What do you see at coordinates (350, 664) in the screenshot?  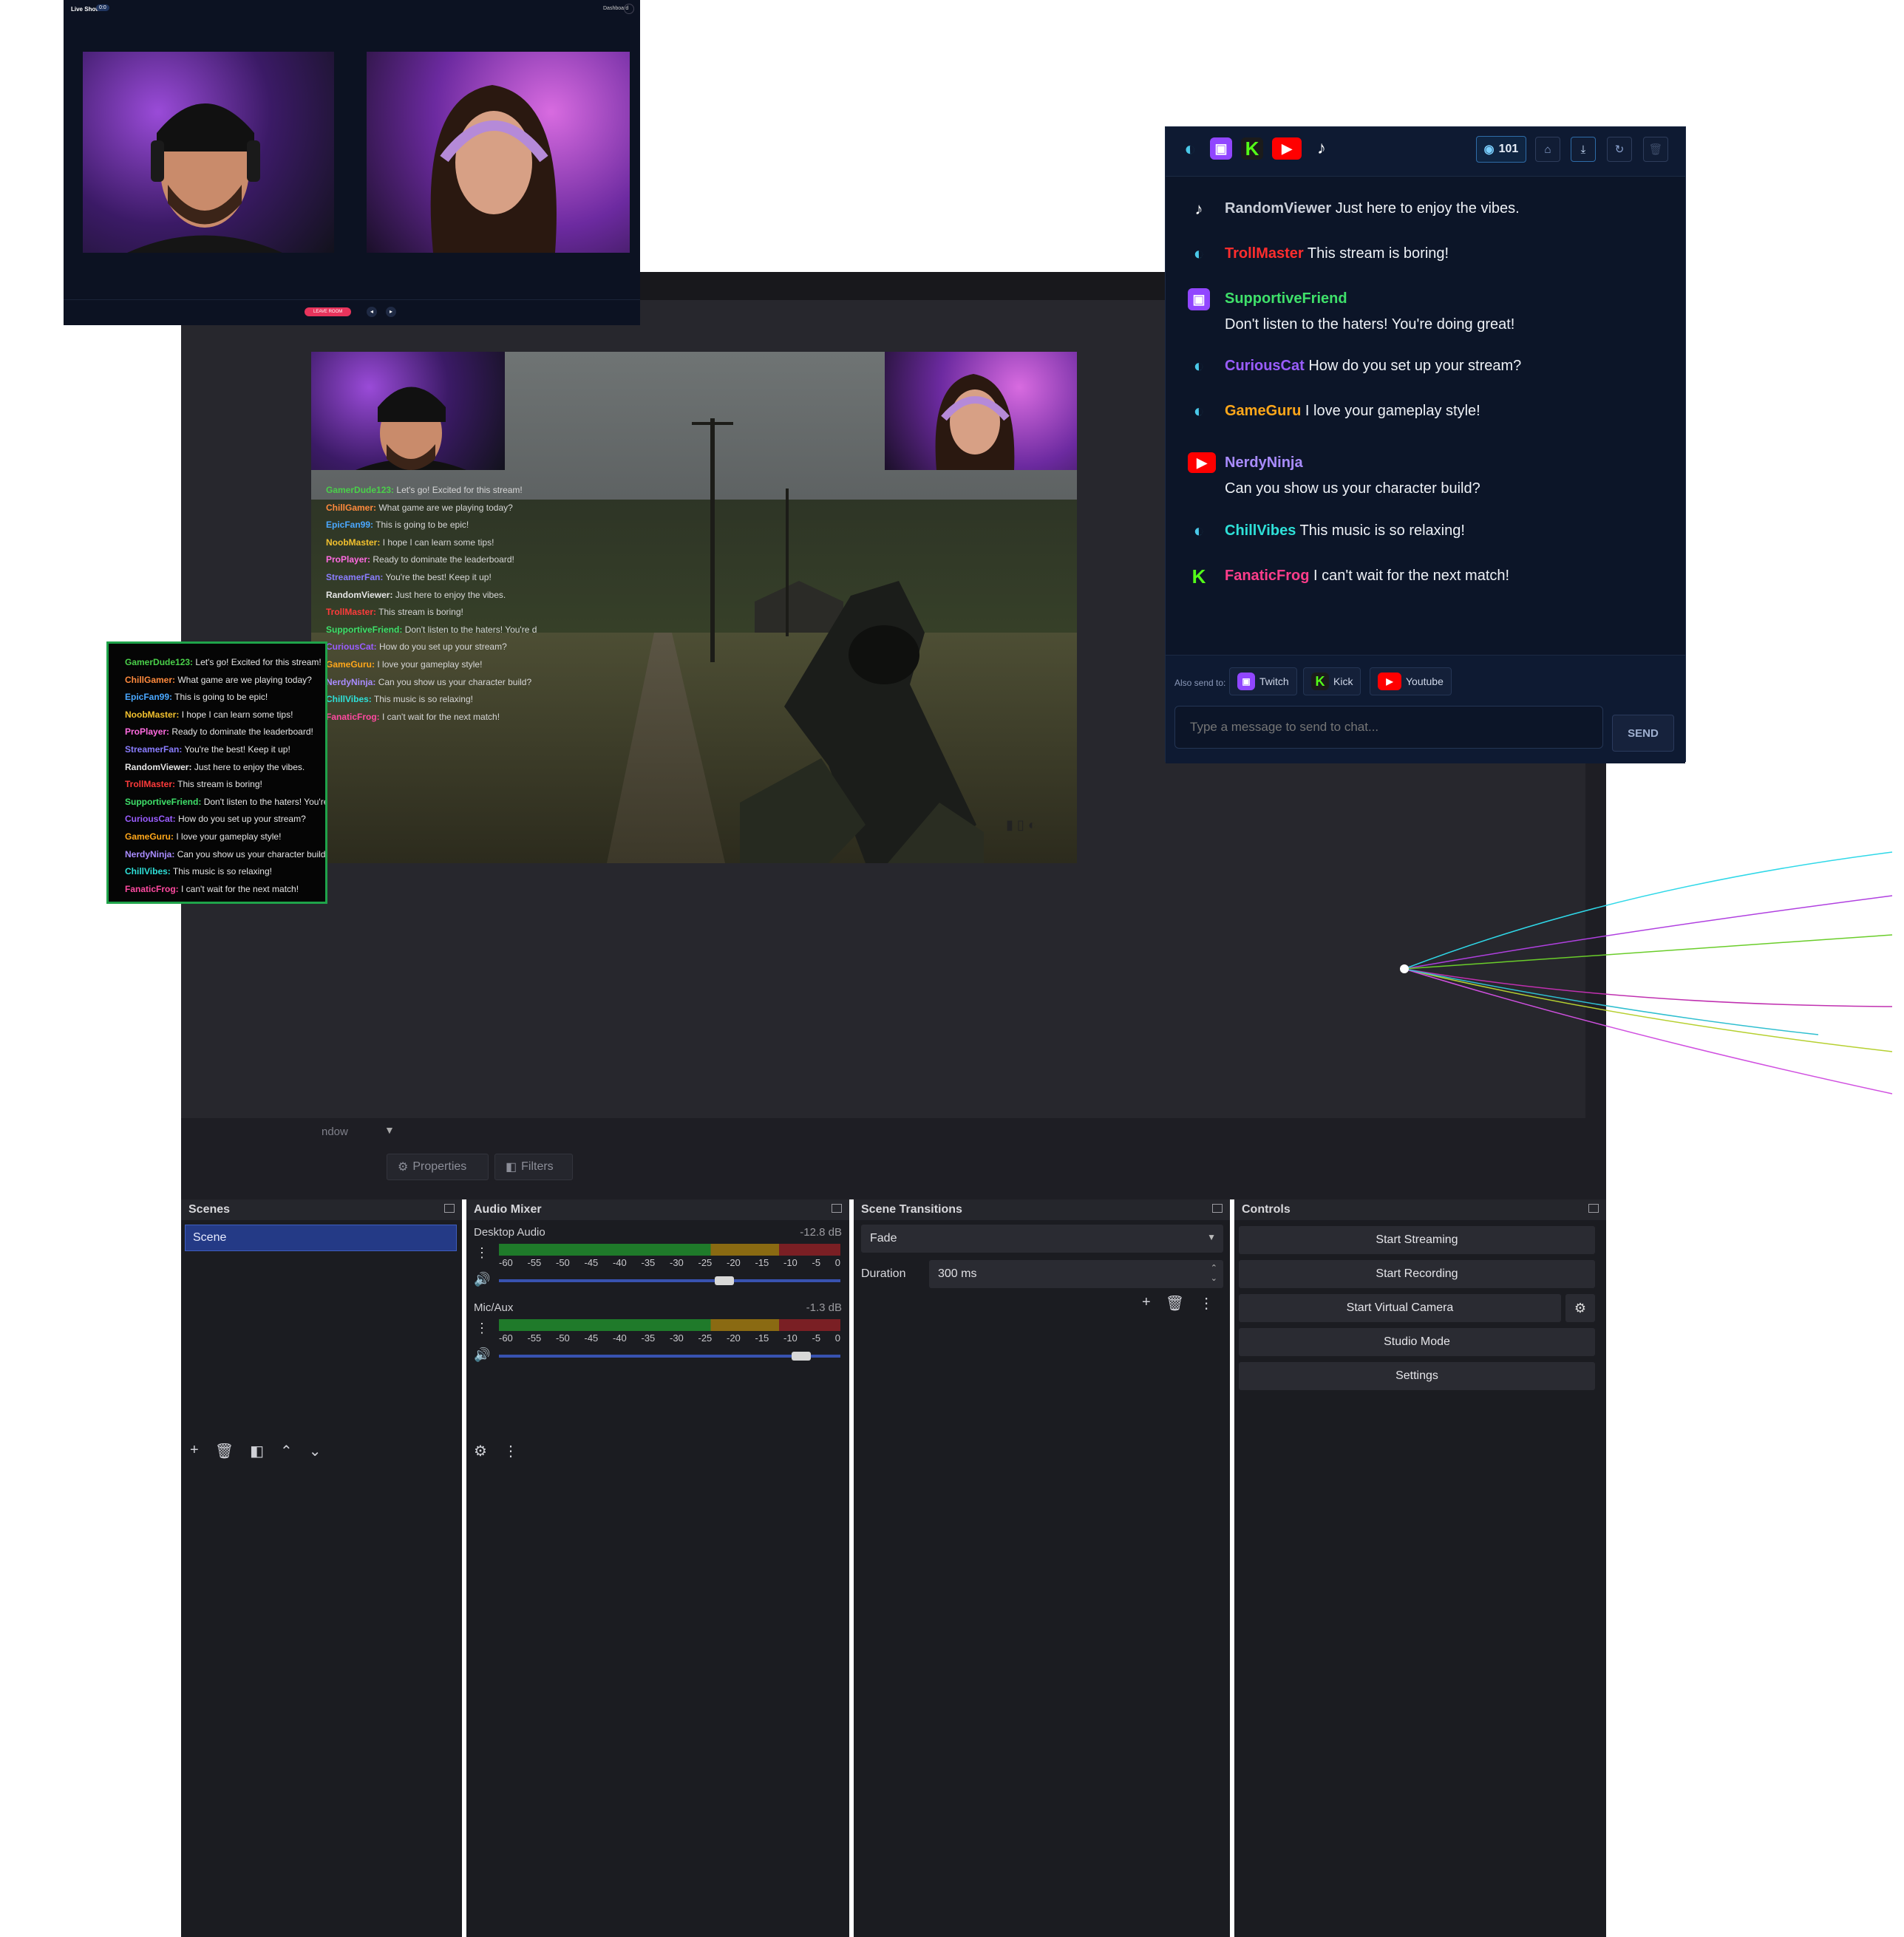 I see `chat-username: GameGuru:` at bounding box center [350, 664].